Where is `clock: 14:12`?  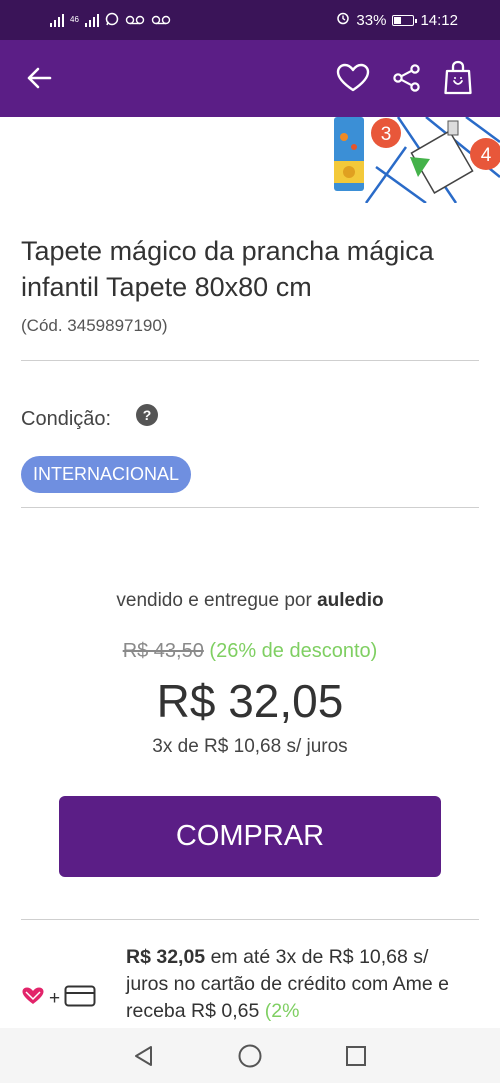 clock: 14:12 is located at coordinates (439, 20).